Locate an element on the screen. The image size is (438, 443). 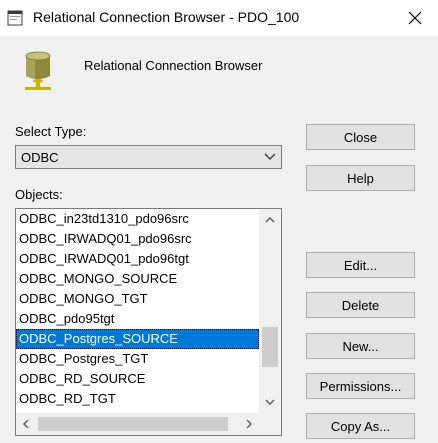
title-bar: Relational Connection Browser - PDO_100 is located at coordinates (219, 18).